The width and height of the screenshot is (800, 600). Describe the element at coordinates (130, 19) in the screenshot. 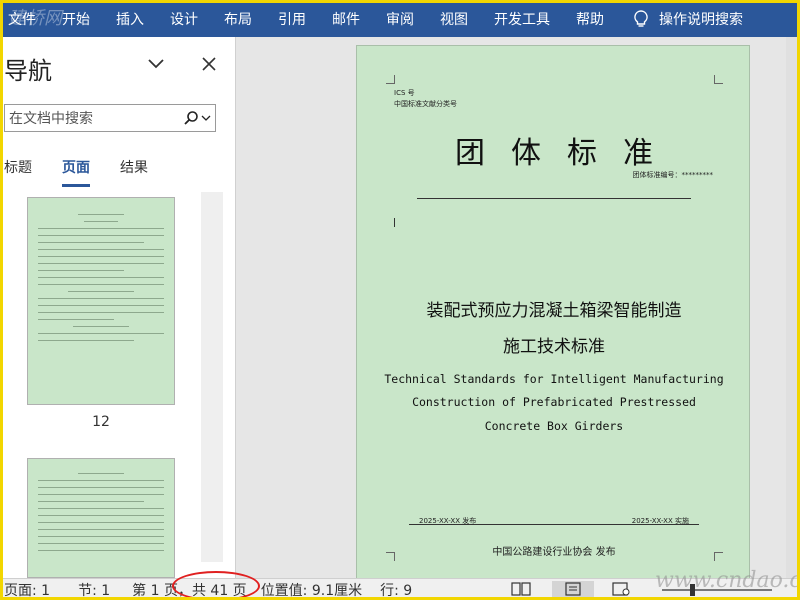

I see `tab-insert: 插入` at that location.